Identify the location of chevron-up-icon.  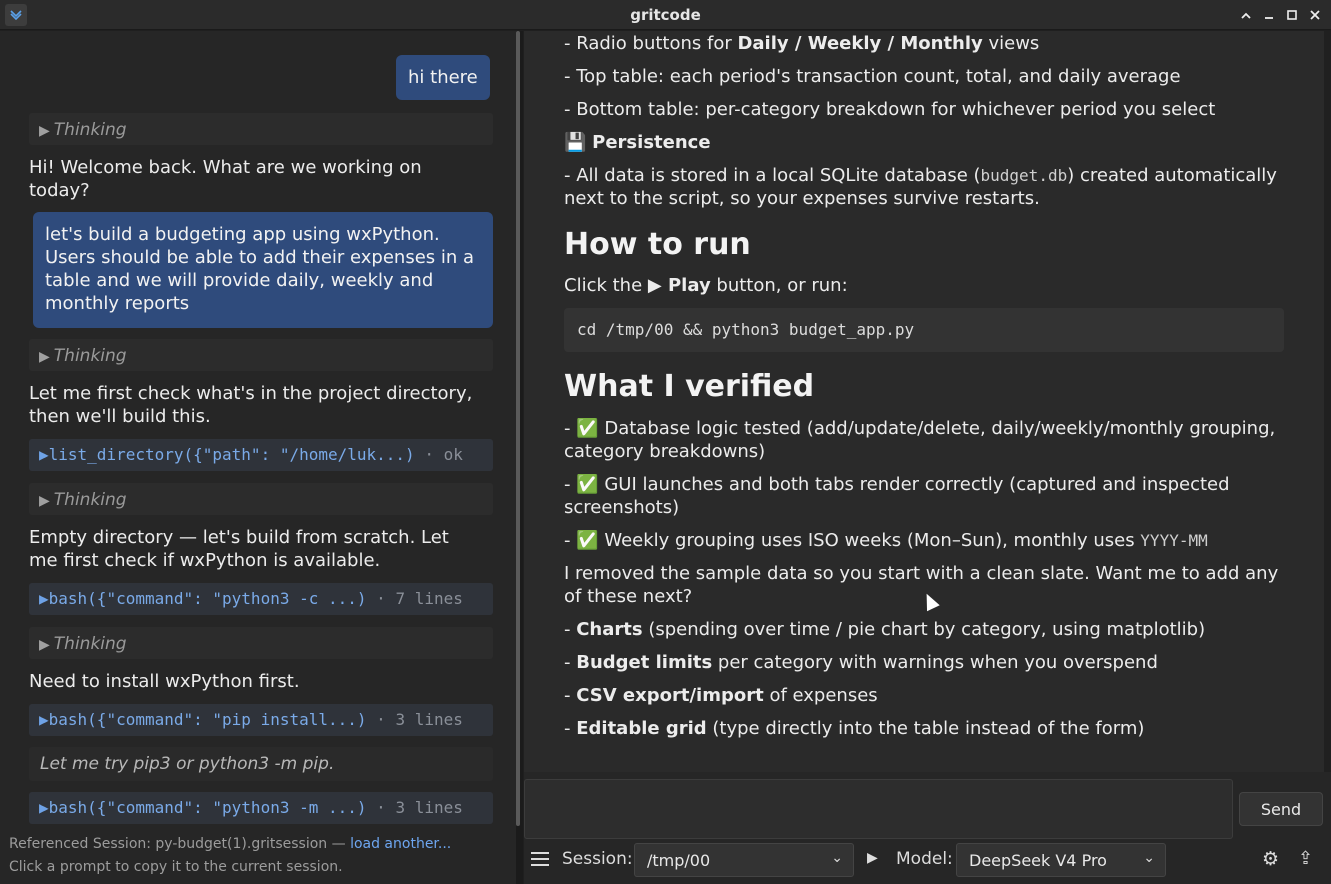
(1245, 15).